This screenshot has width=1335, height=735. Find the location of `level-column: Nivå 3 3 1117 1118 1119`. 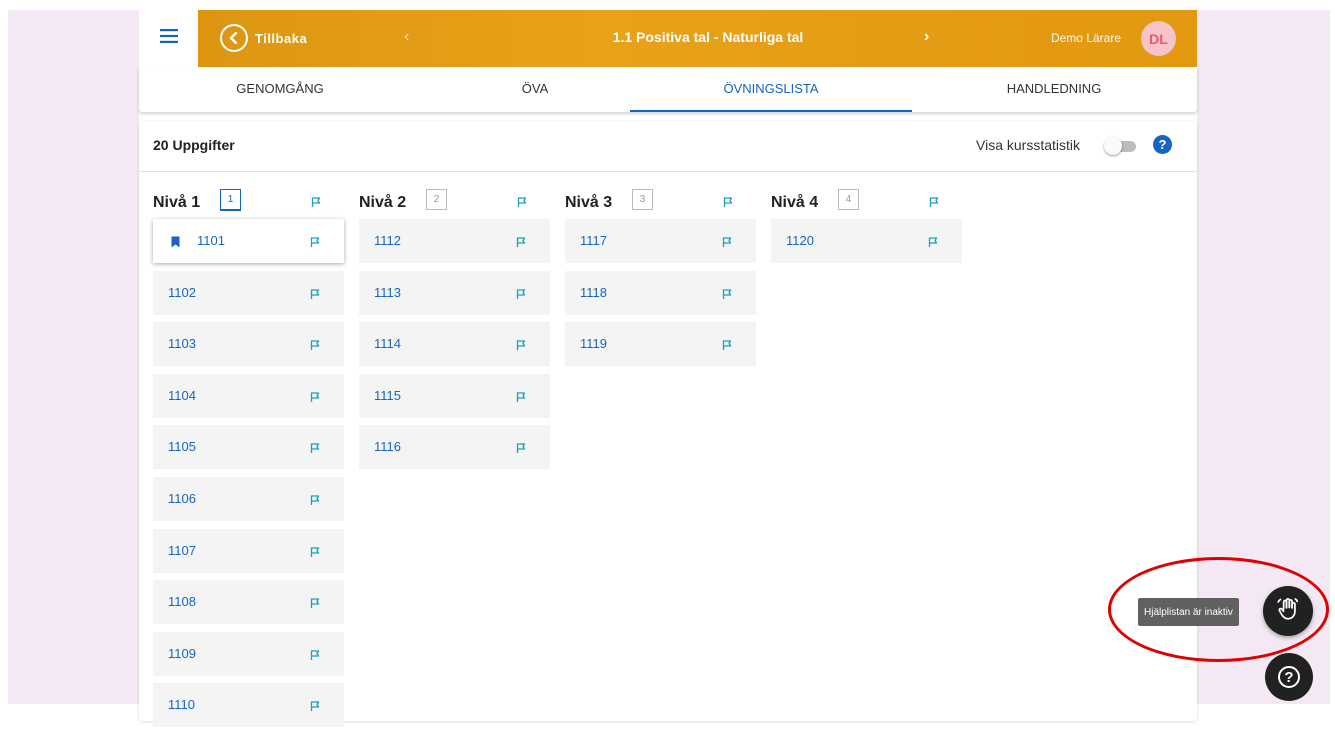

level-column: Nivå 3 3 1117 1118 1119 is located at coordinates (661, 281).